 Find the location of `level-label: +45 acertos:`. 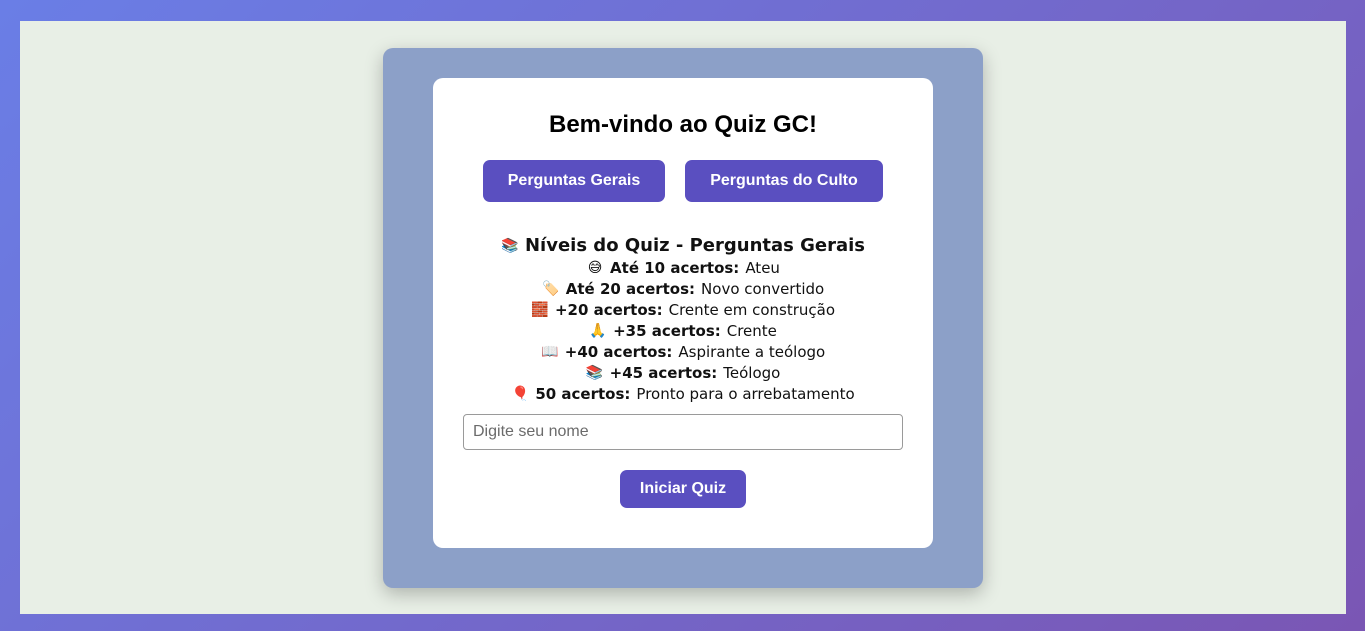

level-label: +45 acertos: is located at coordinates (663, 373).